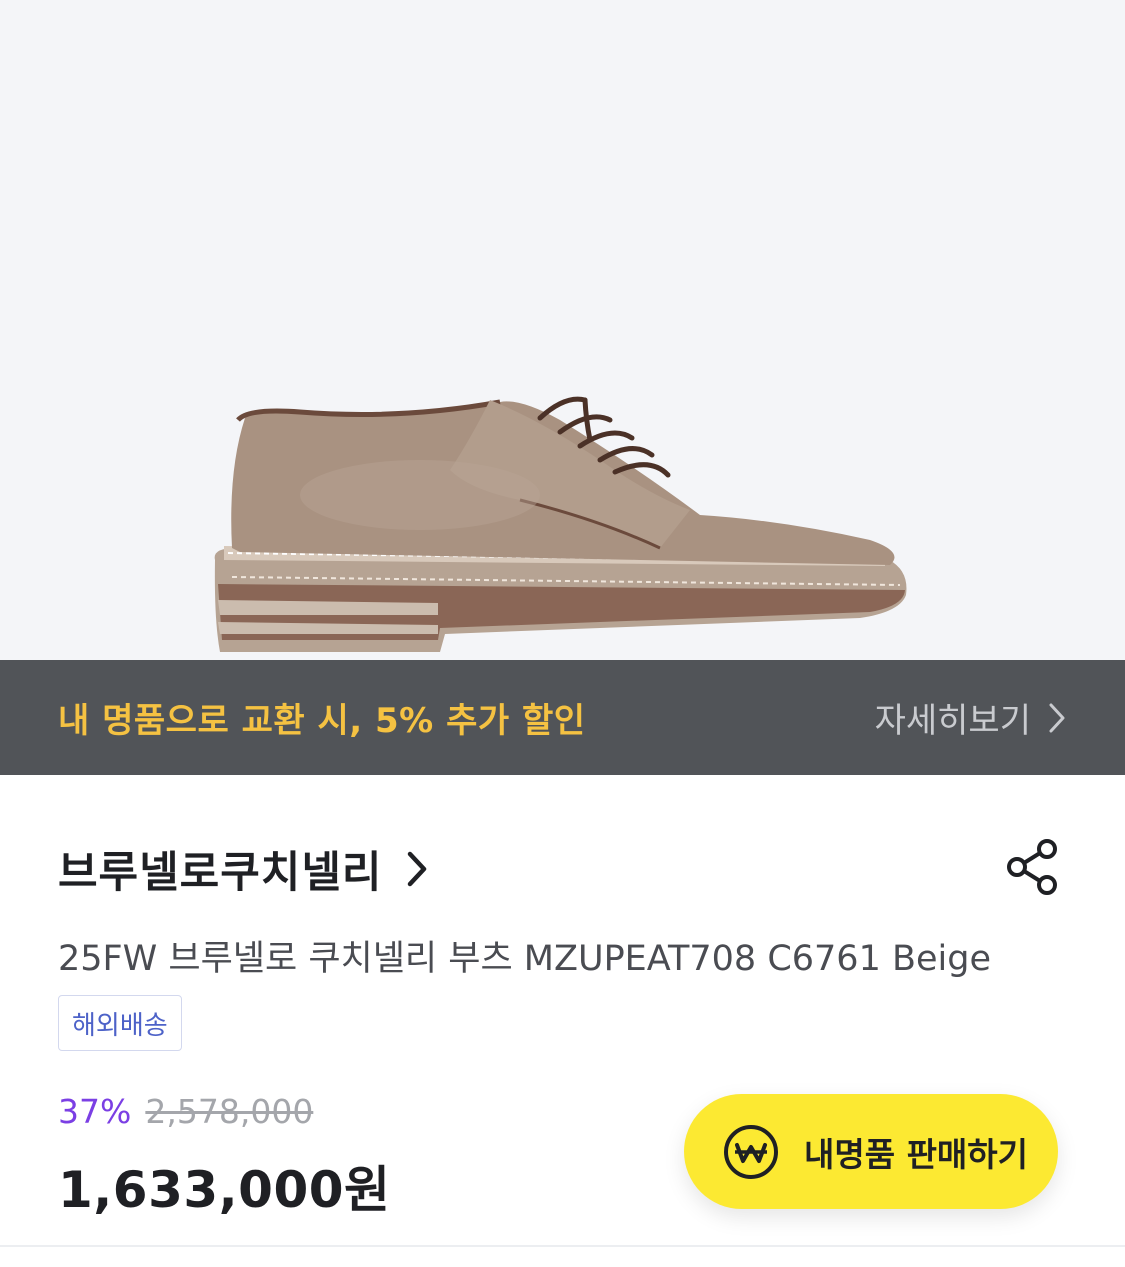  What do you see at coordinates (322, 721) in the screenshot?
I see `promo-text: 내 명품으로 교환 시, 5% 추가 할인` at bounding box center [322, 721].